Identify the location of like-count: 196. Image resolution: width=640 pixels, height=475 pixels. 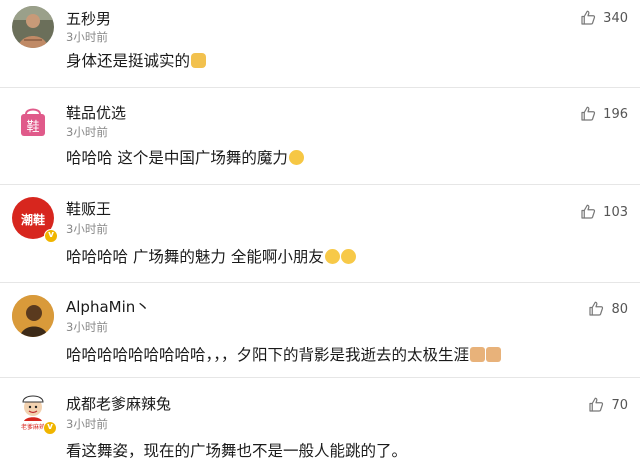
(615, 114).